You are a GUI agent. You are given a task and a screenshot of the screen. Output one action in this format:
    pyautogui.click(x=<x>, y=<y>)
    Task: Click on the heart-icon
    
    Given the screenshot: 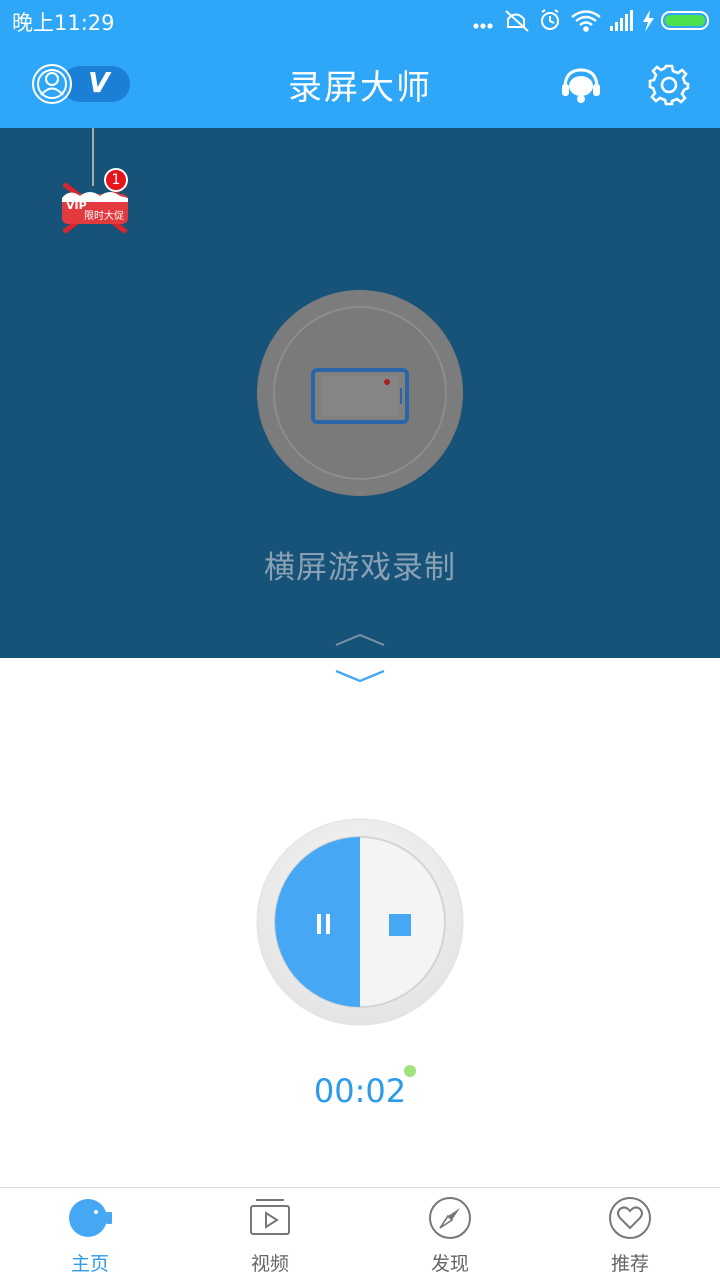 What is the action you would take?
    pyautogui.click(x=630, y=1218)
    